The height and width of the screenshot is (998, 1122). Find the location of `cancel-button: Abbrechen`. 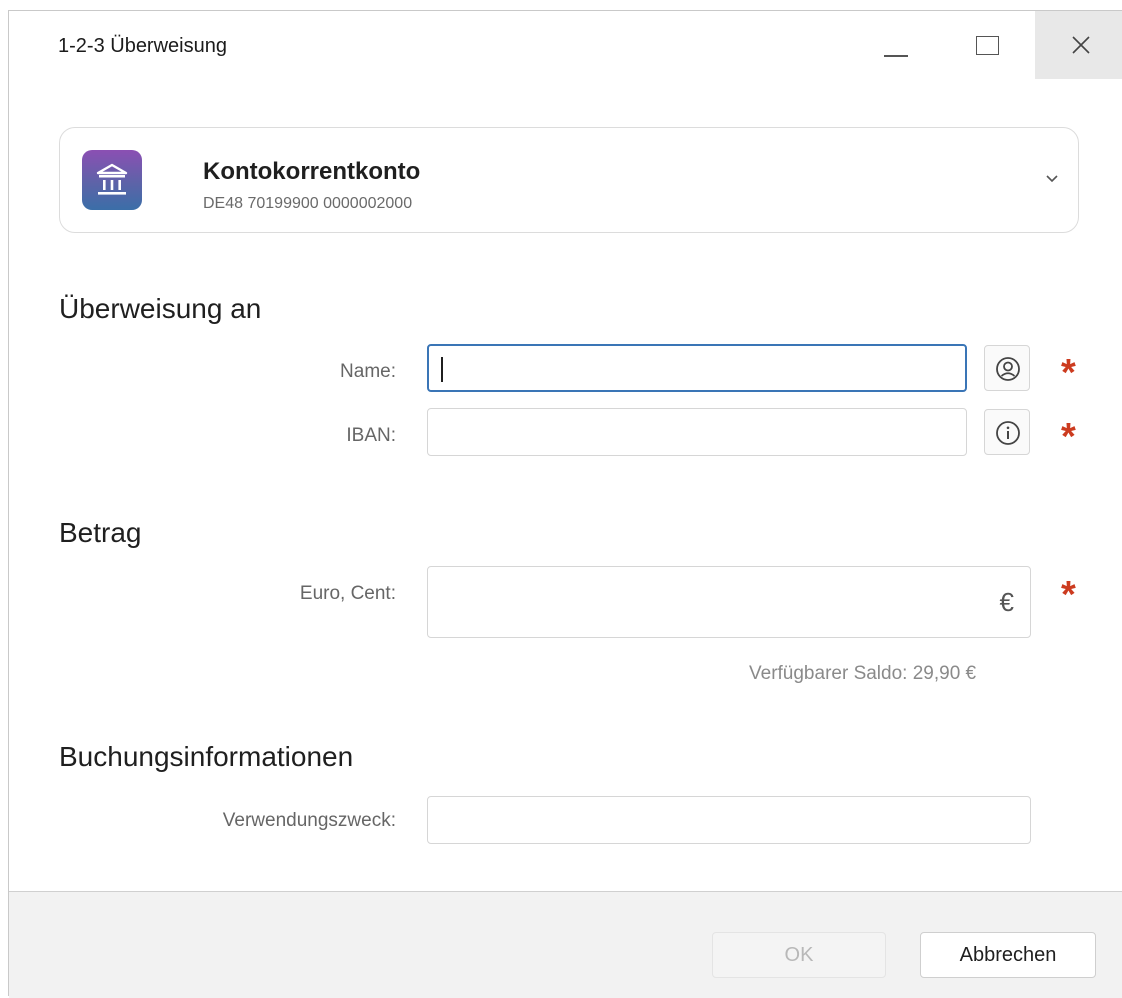

cancel-button: Abbrechen is located at coordinates (1008, 955).